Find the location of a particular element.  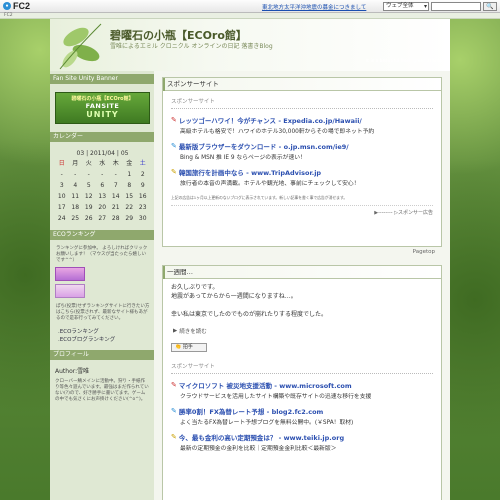

calendar-day: 26 is located at coordinates (88, 218).